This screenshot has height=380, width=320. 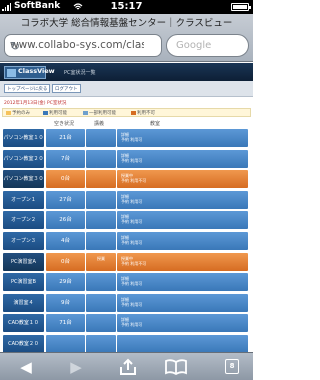 I want to click on legend-label: 予約のみ, so click(x=18, y=113).